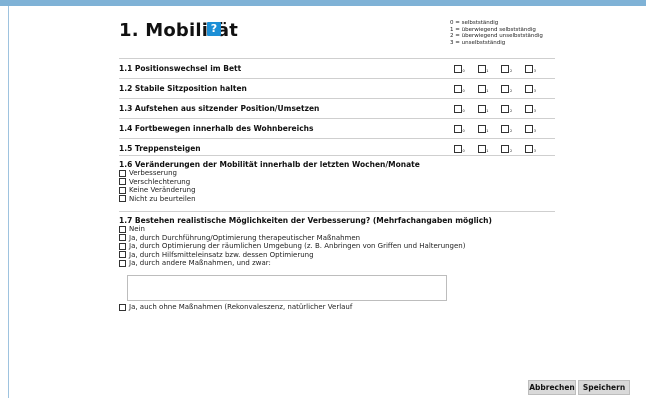  I want to click on option-verbesserung: Verbesserung, so click(337, 173).